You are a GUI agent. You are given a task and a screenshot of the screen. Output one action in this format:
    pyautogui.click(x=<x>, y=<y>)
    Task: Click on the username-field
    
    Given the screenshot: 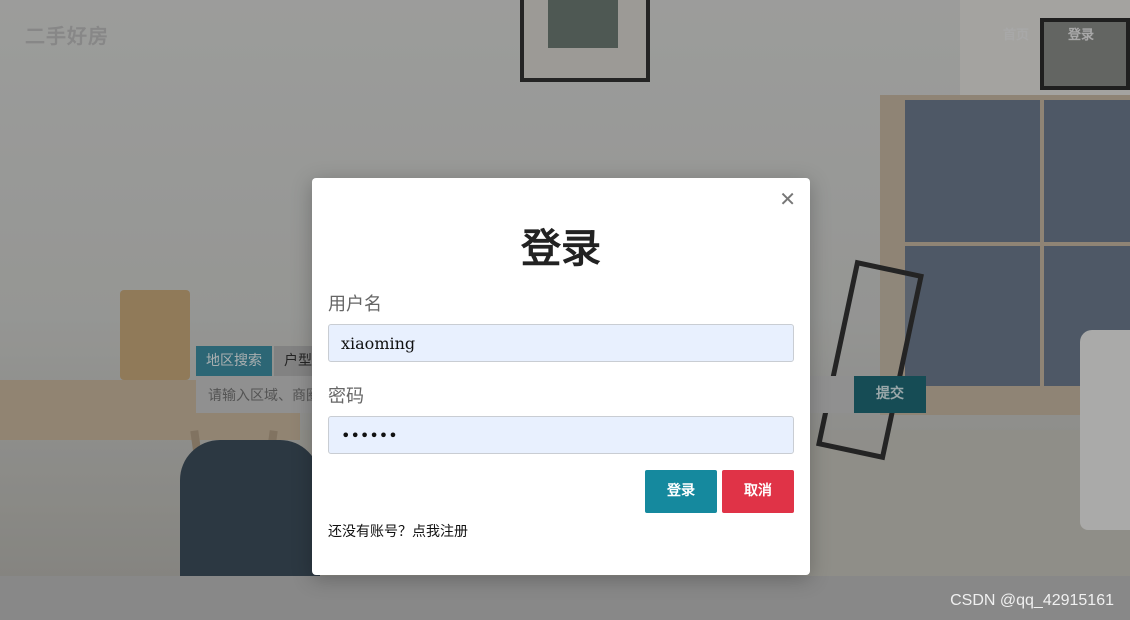 What is the action you would take?
    pyautogui.click(x=561, y=343)
    